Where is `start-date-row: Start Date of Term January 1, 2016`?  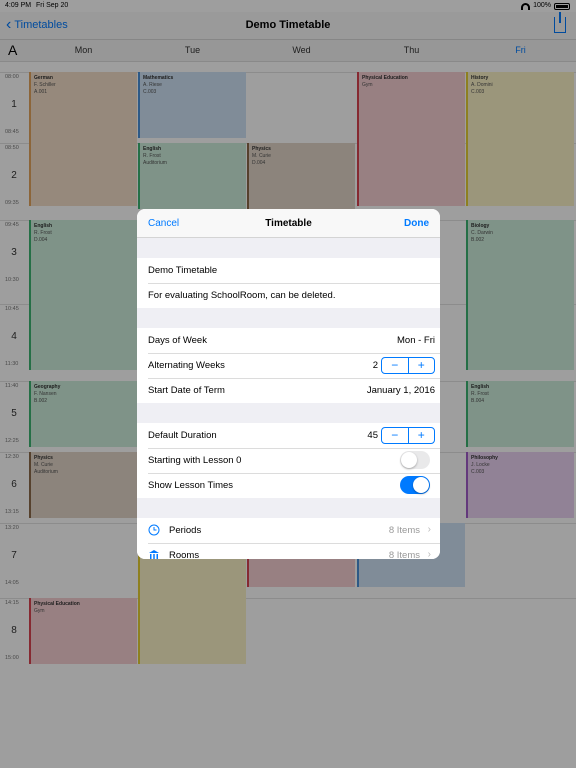
start-date-row: Start Date of Term January 1, 2016 is located at coordinates (288, 390).